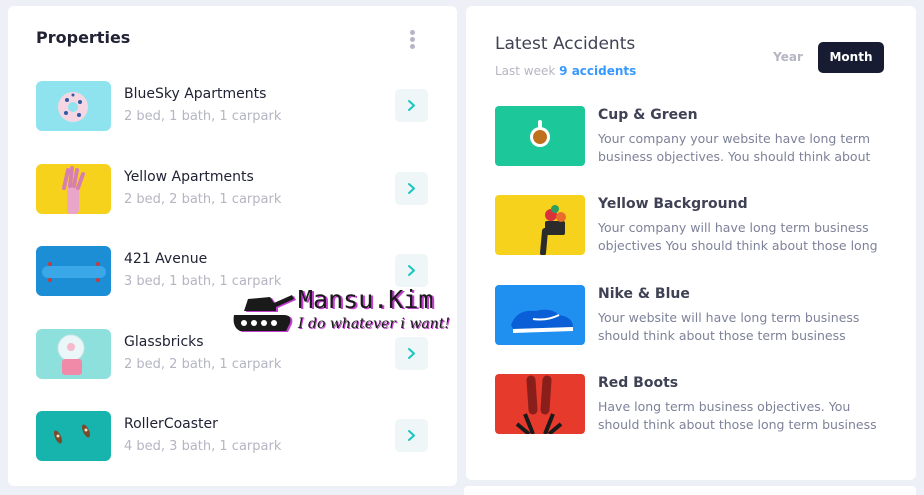  I want to click on accident-thumbnail-boots, so click(540, 404).